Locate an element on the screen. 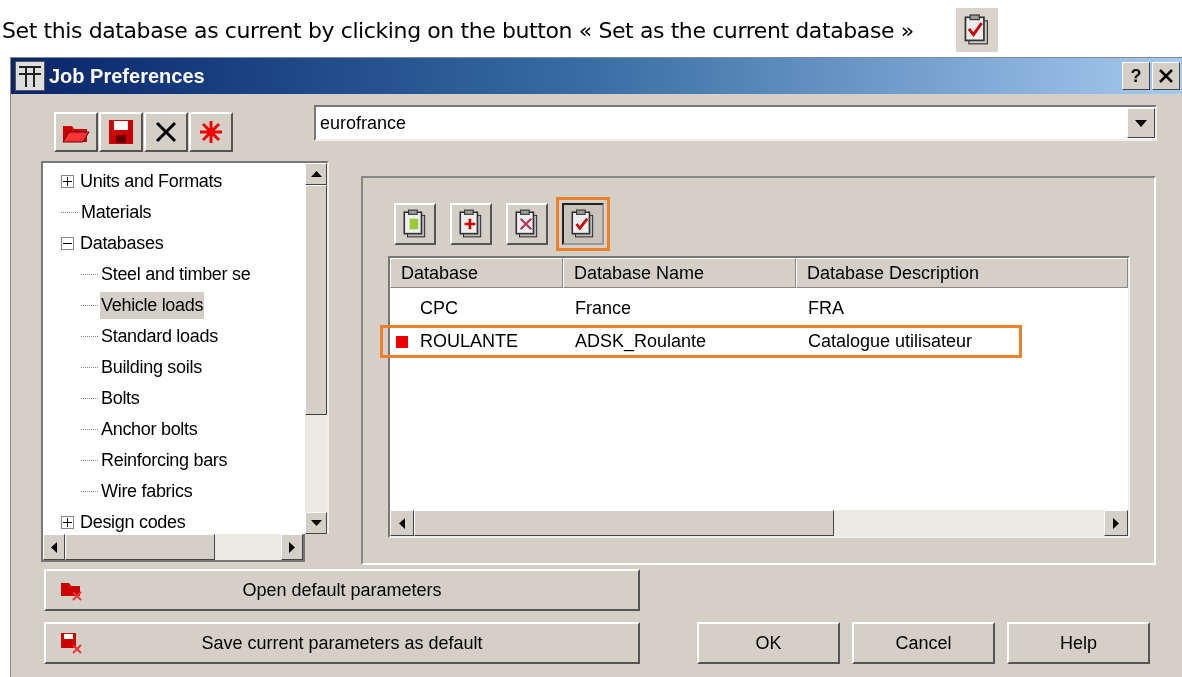  table-cell-text: ADSK_Roulante is located at coordinates (641, 342).